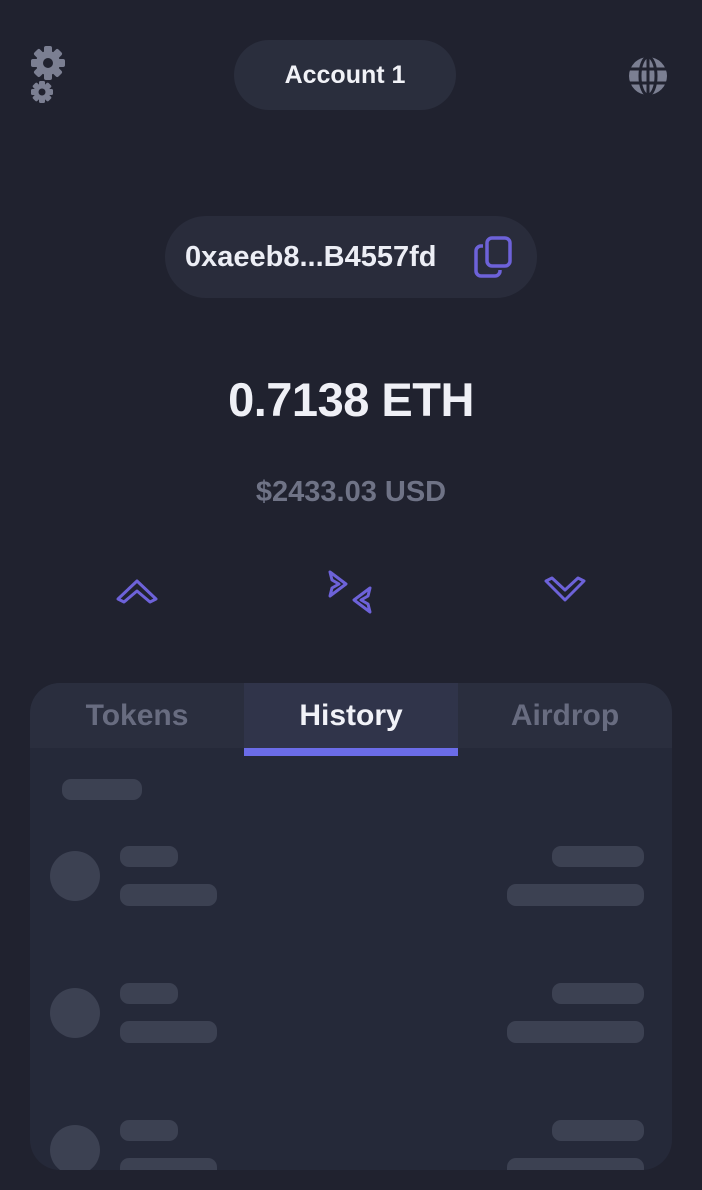  I want to click on tab-history: History, so click(351, 715).